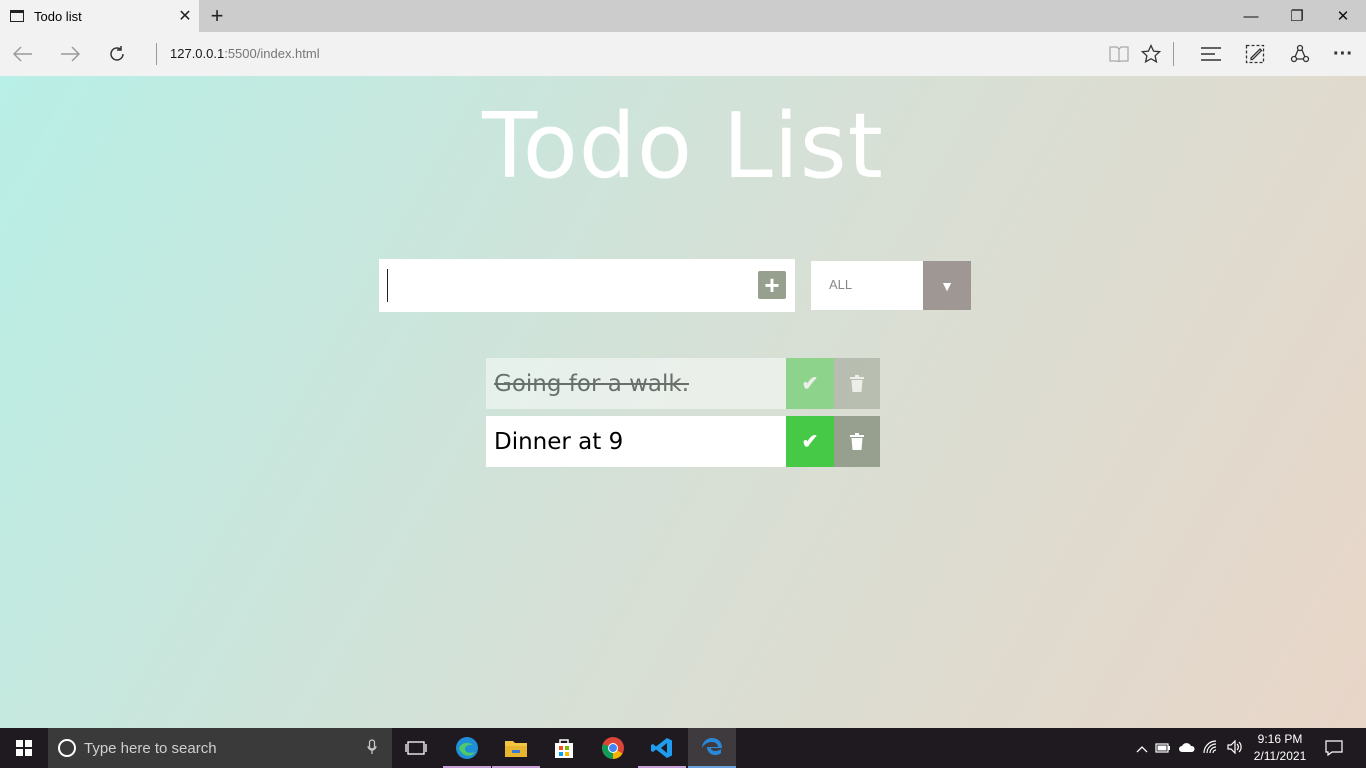 This screenshot has width=1366, height=768. I want to click on battery-icon, so click(1163, 748).